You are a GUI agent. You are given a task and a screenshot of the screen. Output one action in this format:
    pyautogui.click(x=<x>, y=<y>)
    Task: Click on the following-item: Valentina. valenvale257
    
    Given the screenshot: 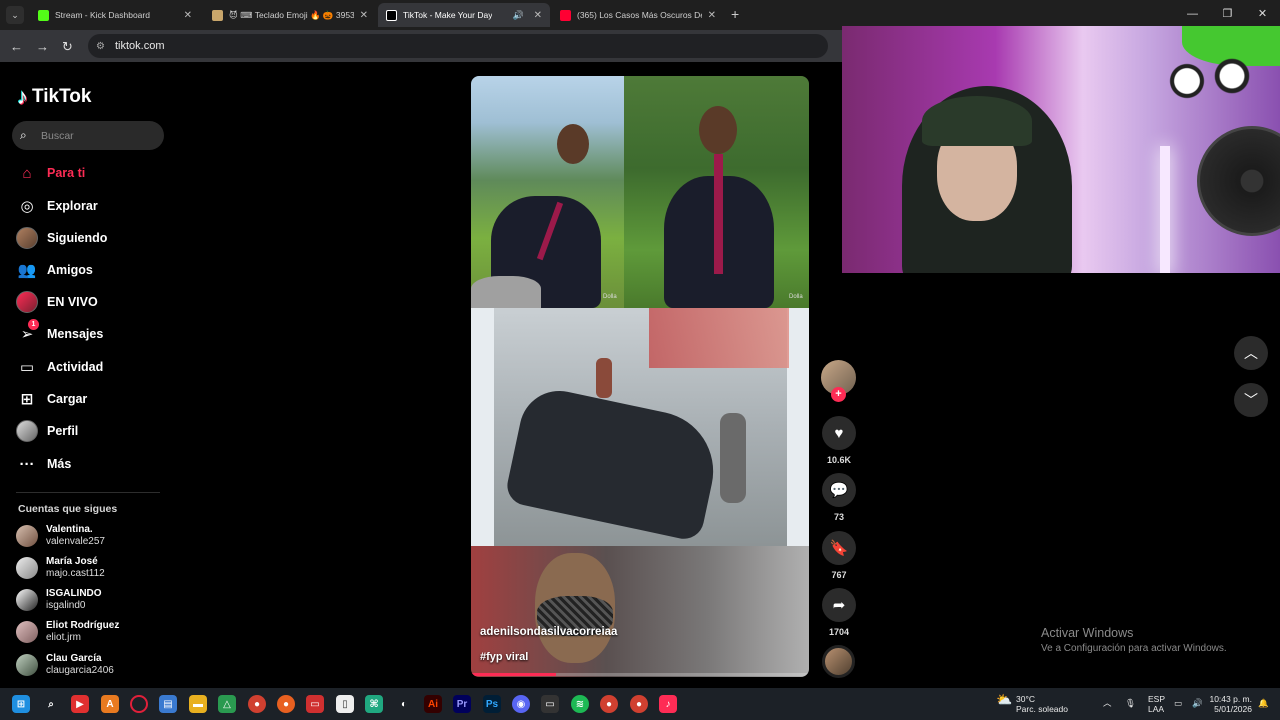 What is the action you would take?
    pyautogui.click(x=60, y=536)
    